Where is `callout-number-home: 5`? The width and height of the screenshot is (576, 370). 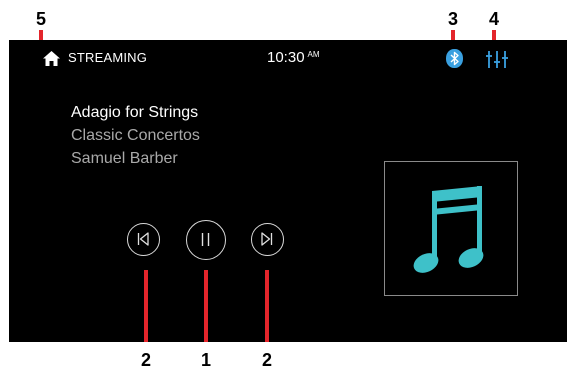
callout-number-home: 5 is located at coordinates (40, 19).